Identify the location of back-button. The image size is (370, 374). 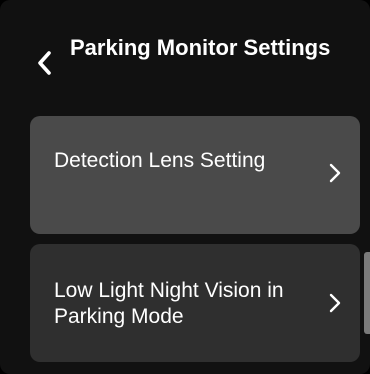
(45, 64).